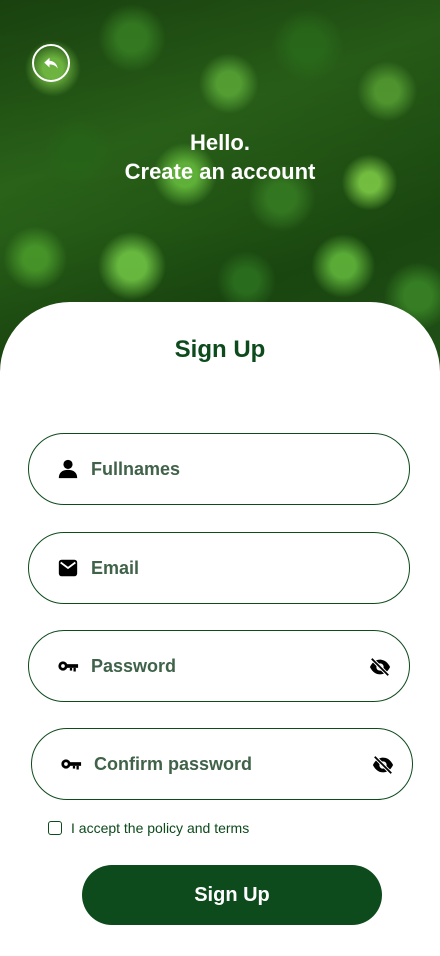 This screenshot has width=440, height=956. Describe the element at coordinates (160, 828) in the screenshot. I see `terms-label: I accept the policy and terms` at that location.